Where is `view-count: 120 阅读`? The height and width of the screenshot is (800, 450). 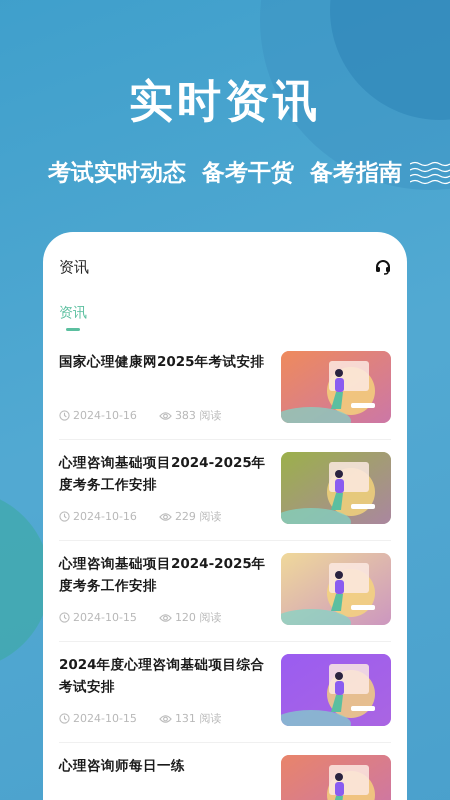
view-count: 120 阅读 is located at coordinates (198, 617).